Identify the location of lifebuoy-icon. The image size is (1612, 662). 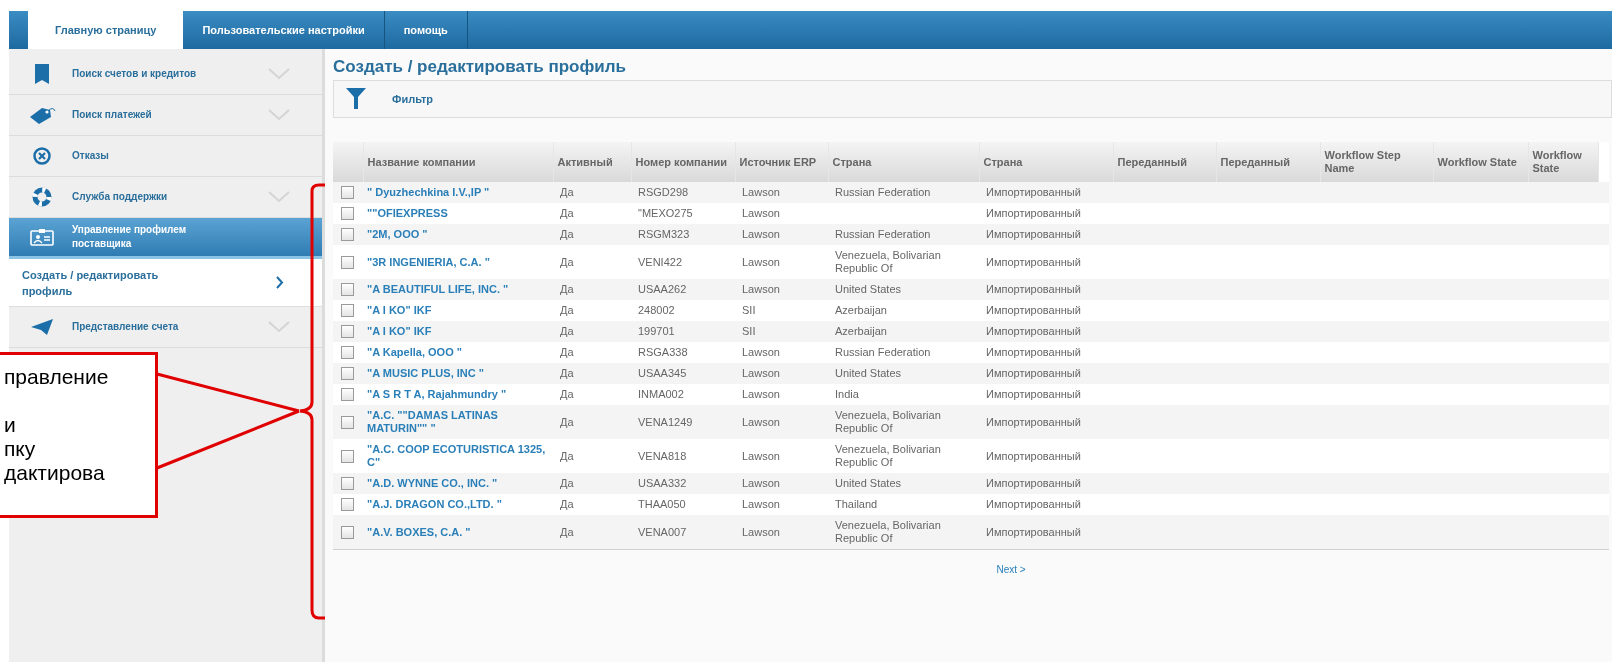
(42, 197).